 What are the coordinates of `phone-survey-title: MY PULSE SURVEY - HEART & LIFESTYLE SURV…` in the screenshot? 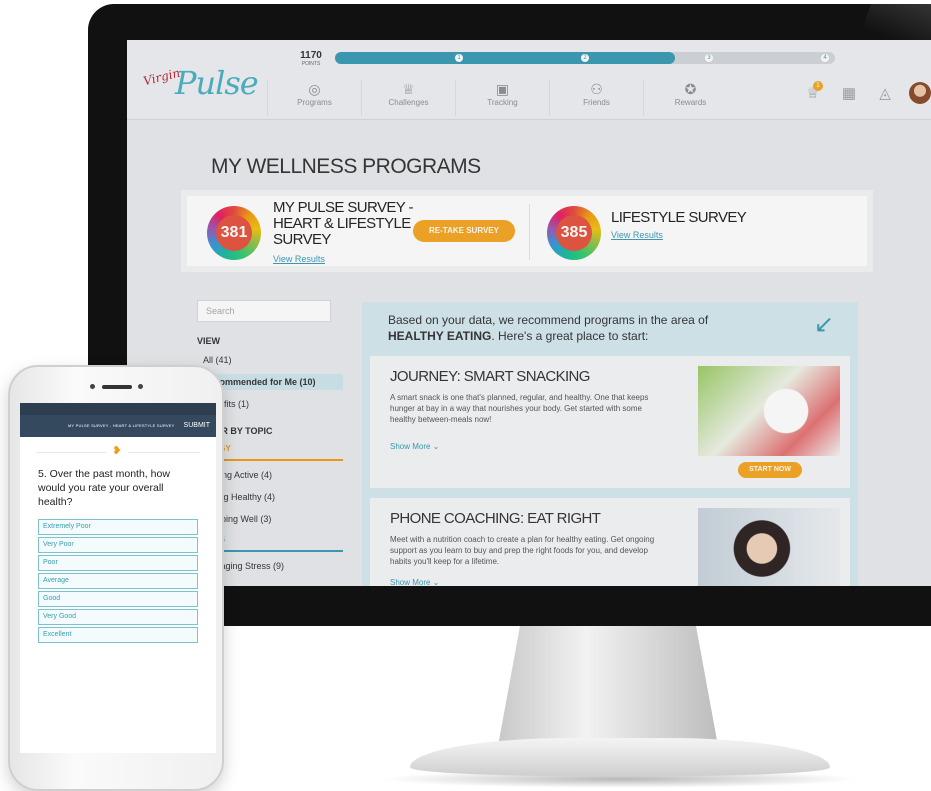 It's located at (121, 425).